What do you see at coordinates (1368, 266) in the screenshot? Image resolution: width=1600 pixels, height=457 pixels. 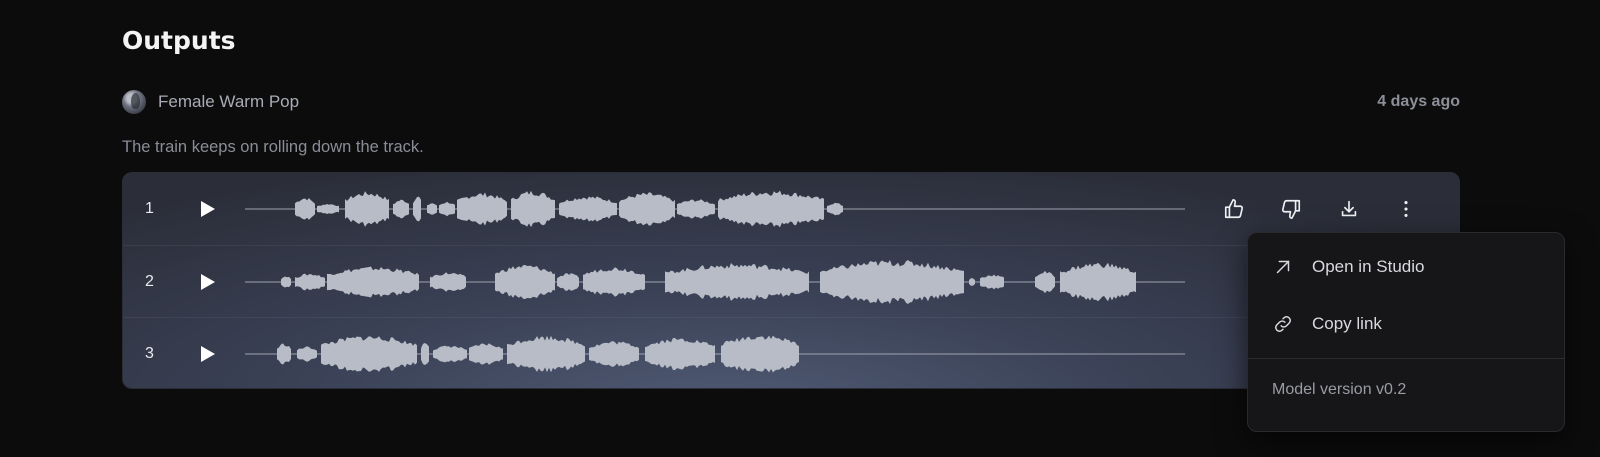 I see `menu-item-label: Open in Studio` at bounding box center [1368, 266].